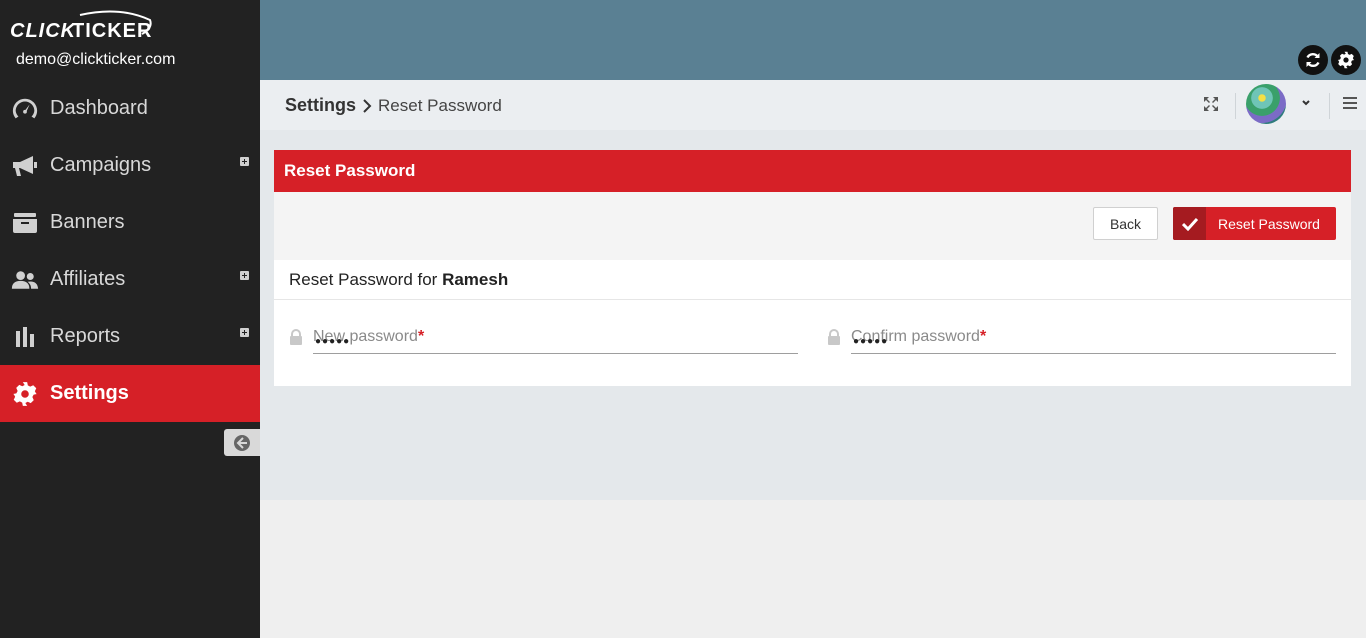 This screenshot has height=638, width=1366. What do you see at coordinates (112, 31) in the screenshot?
I see `svg-text: TICKER` at bounding box center [112, 31].